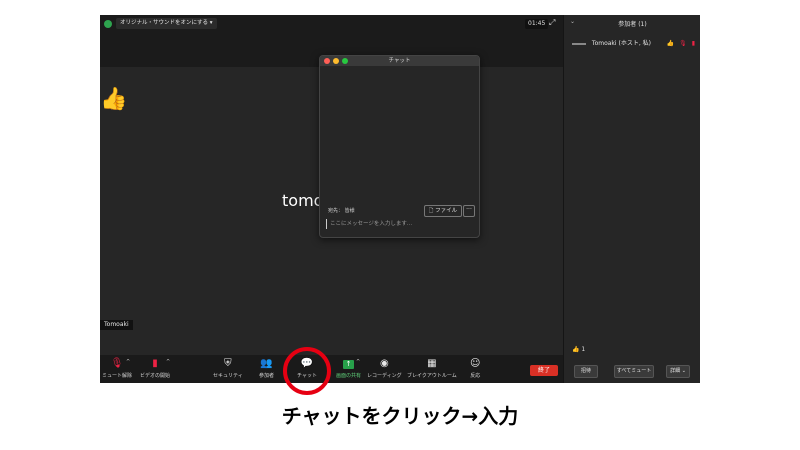  I want to click on participants-panel-title: 参加者 (1), so click(632, 24).